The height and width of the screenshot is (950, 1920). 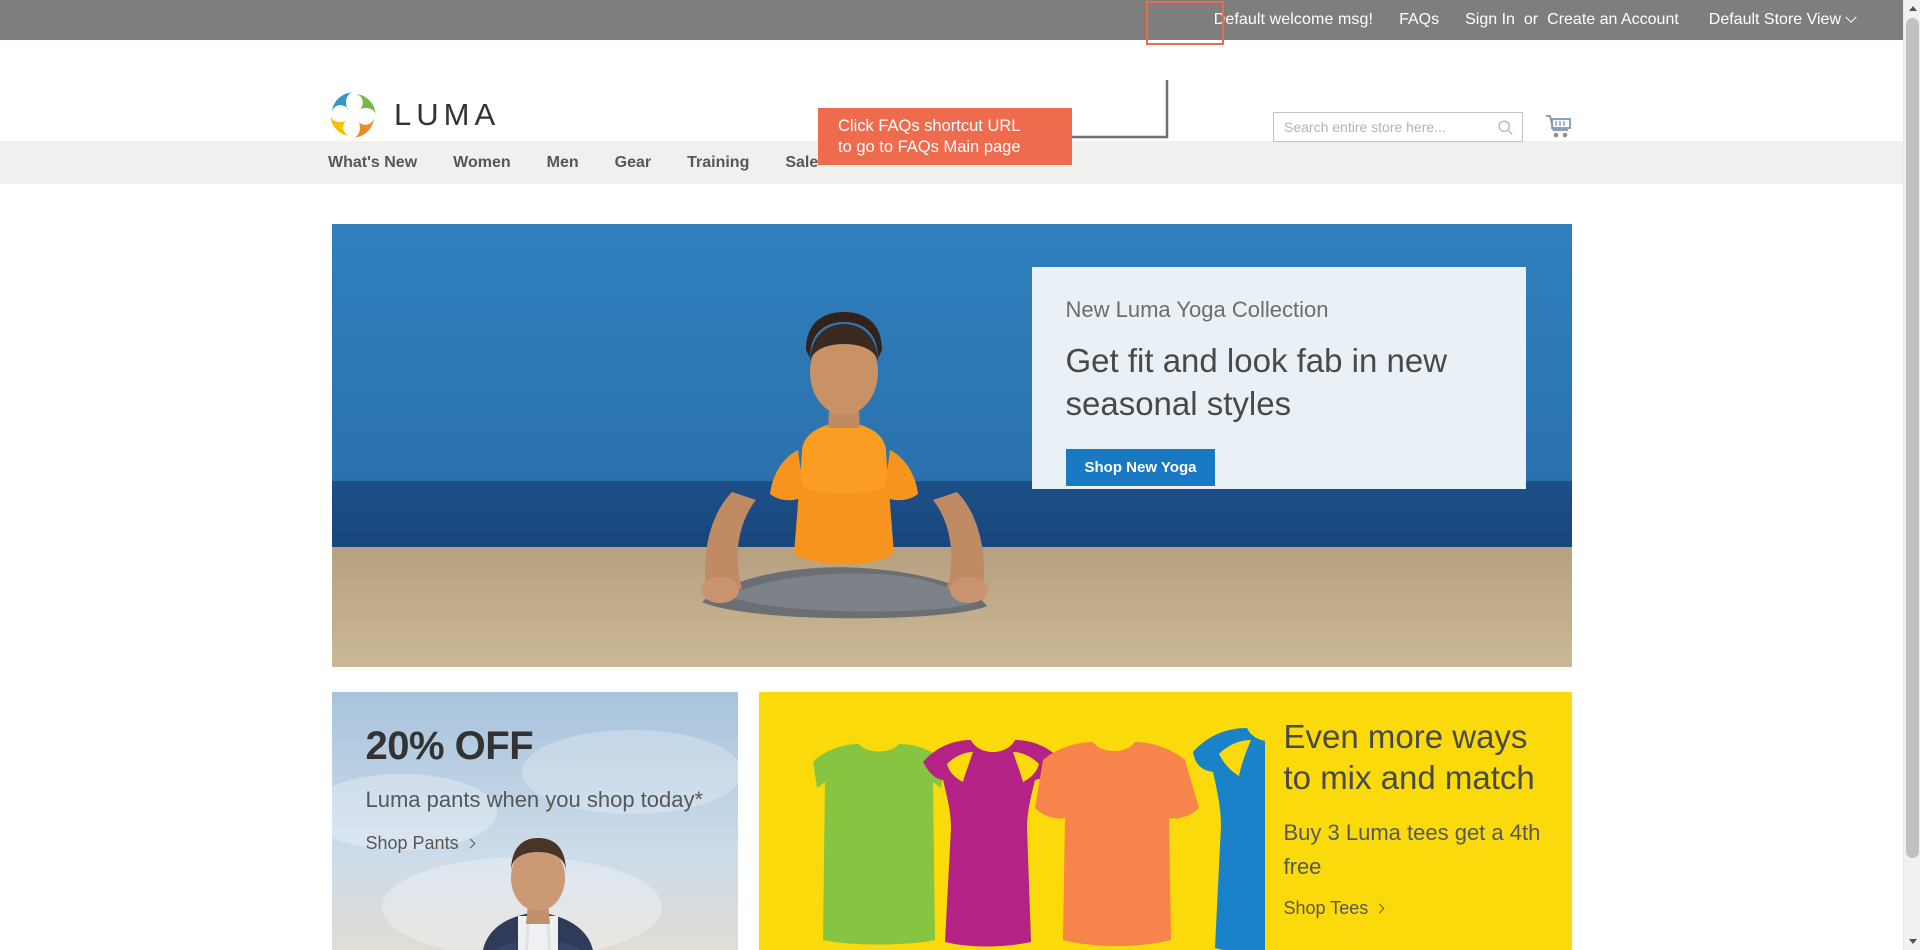 I want to click on logo-text: LUMA, so click(x=447, y=114).